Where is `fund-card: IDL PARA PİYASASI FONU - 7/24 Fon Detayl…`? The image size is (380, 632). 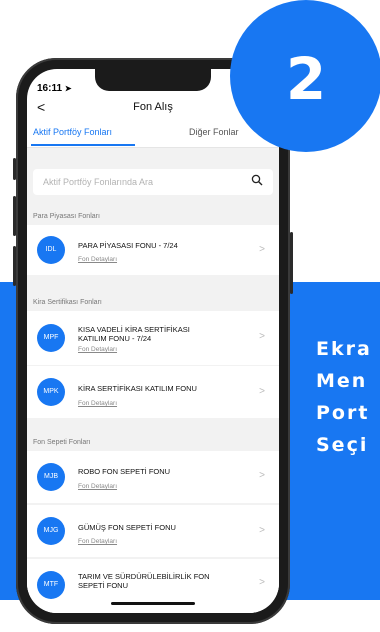 fund-card: IDL PARA PİYASASI FONU - 7/24 Fon Detayl… is located at coordinates (153, 250).